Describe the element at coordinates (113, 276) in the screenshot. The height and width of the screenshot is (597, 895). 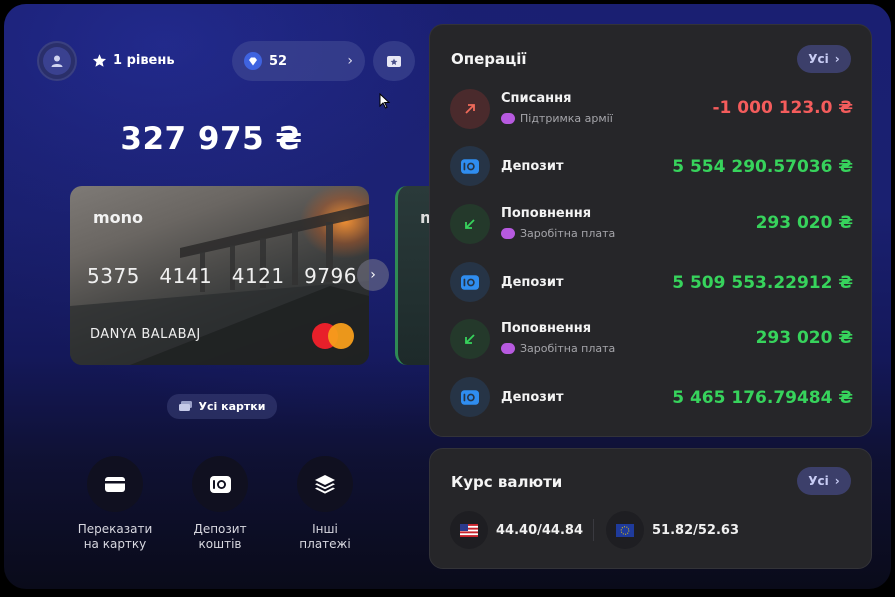
I see `card-number-group: 5375` at that location.